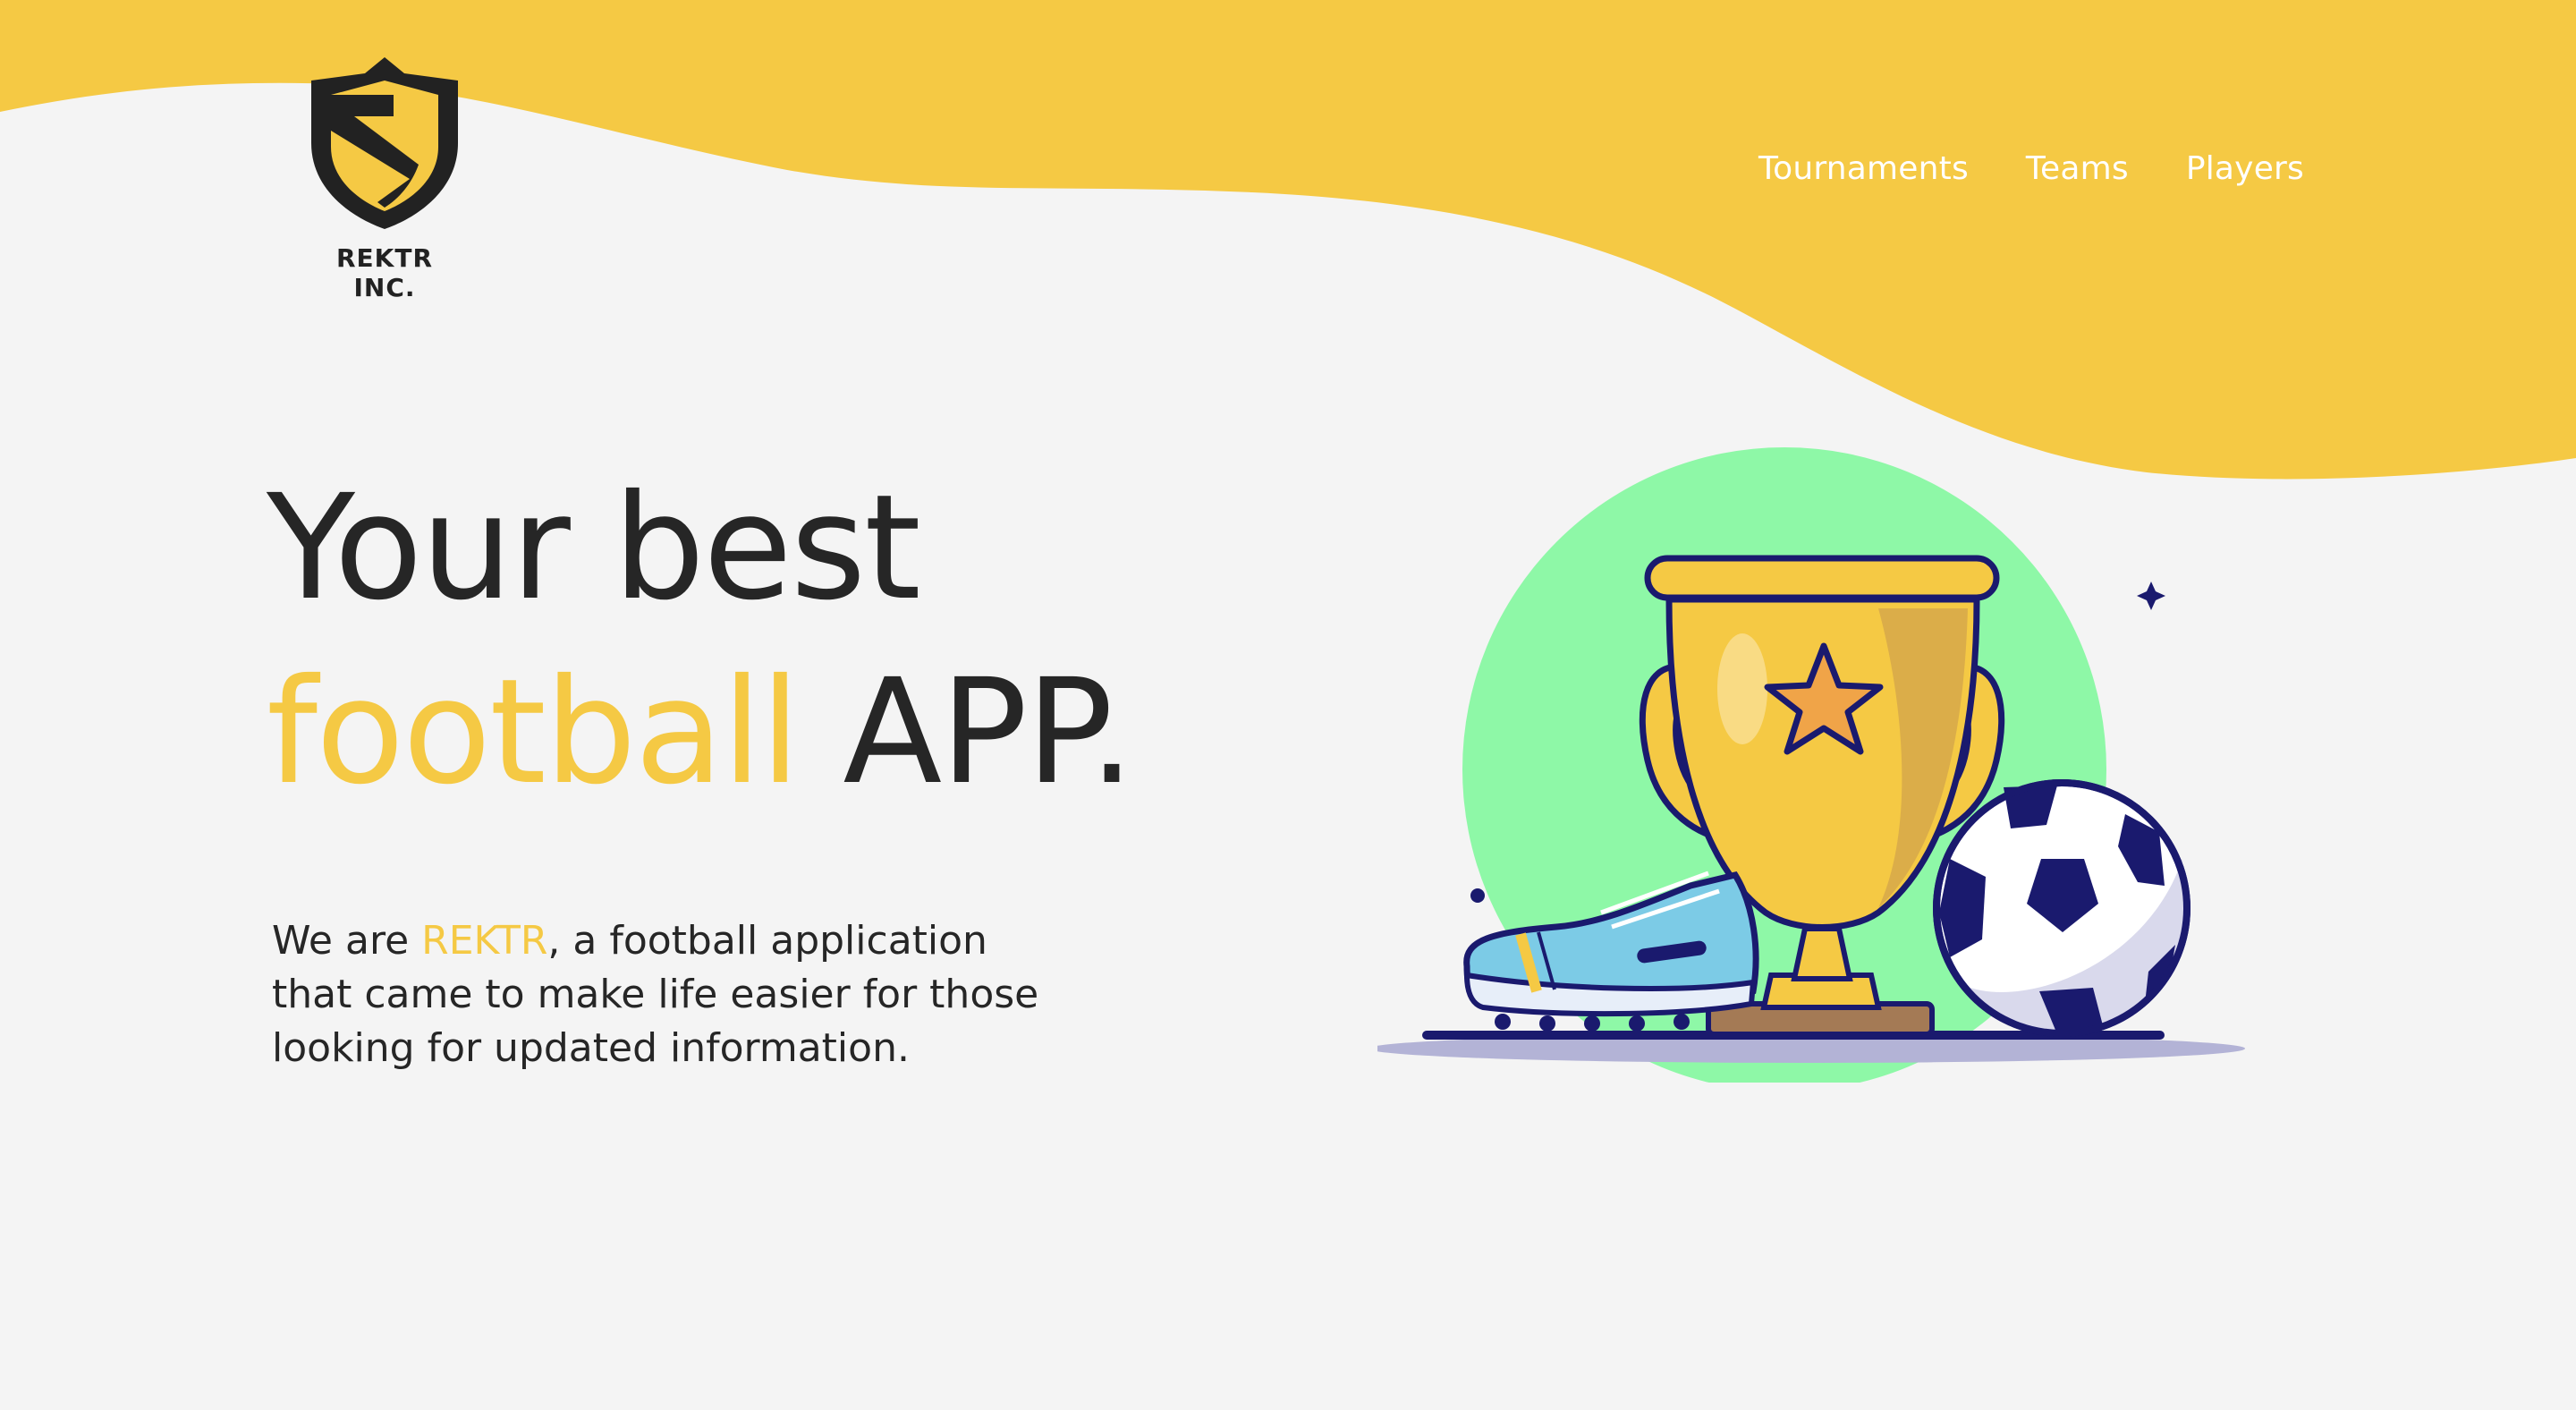  I want to click on company-logo: REKTR INC., so click(384, 178).